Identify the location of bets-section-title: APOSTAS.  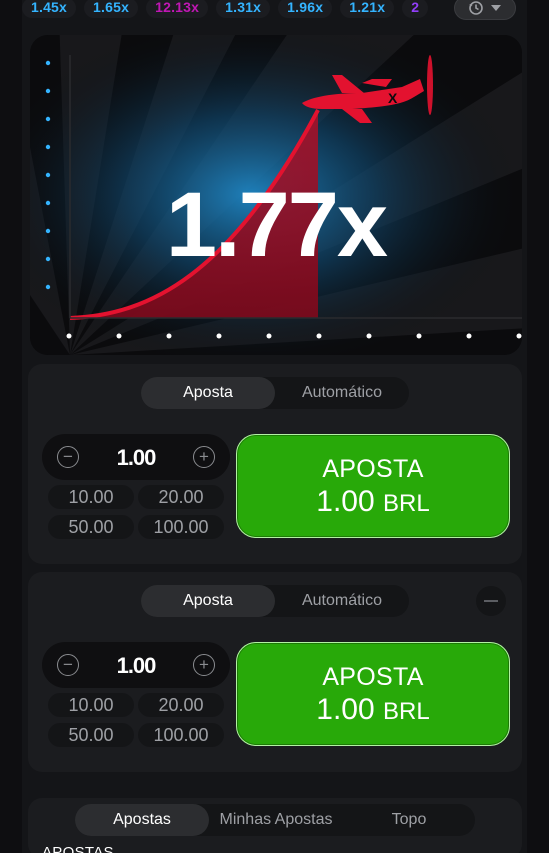
(78, 848).